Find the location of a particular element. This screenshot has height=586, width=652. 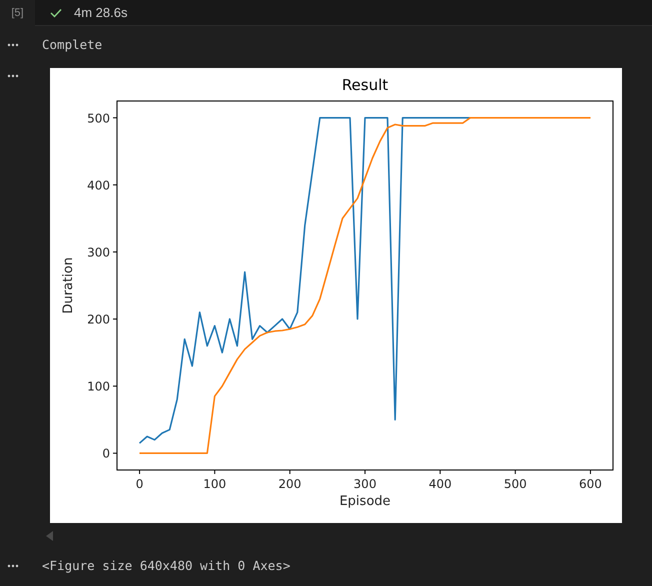

output-text: Complete is located at coordinates (72, 45).